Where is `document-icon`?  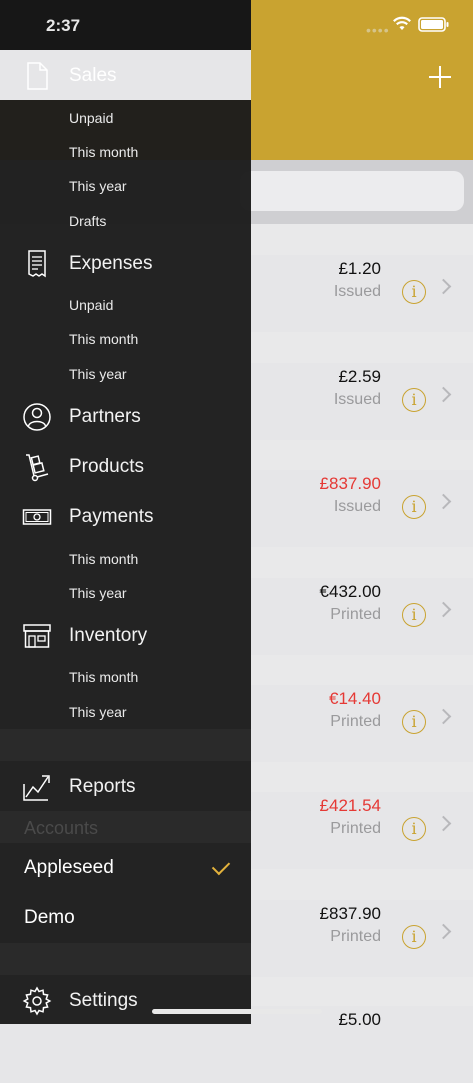
document-icon is located at coordinates (37, 76).